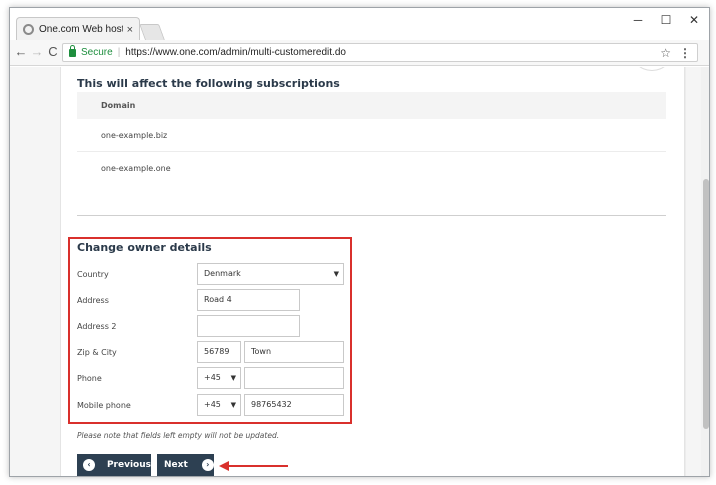  Describe the element at coordinates (222, 273) in the screenshot. I see `country-value: Denmark` at that location.